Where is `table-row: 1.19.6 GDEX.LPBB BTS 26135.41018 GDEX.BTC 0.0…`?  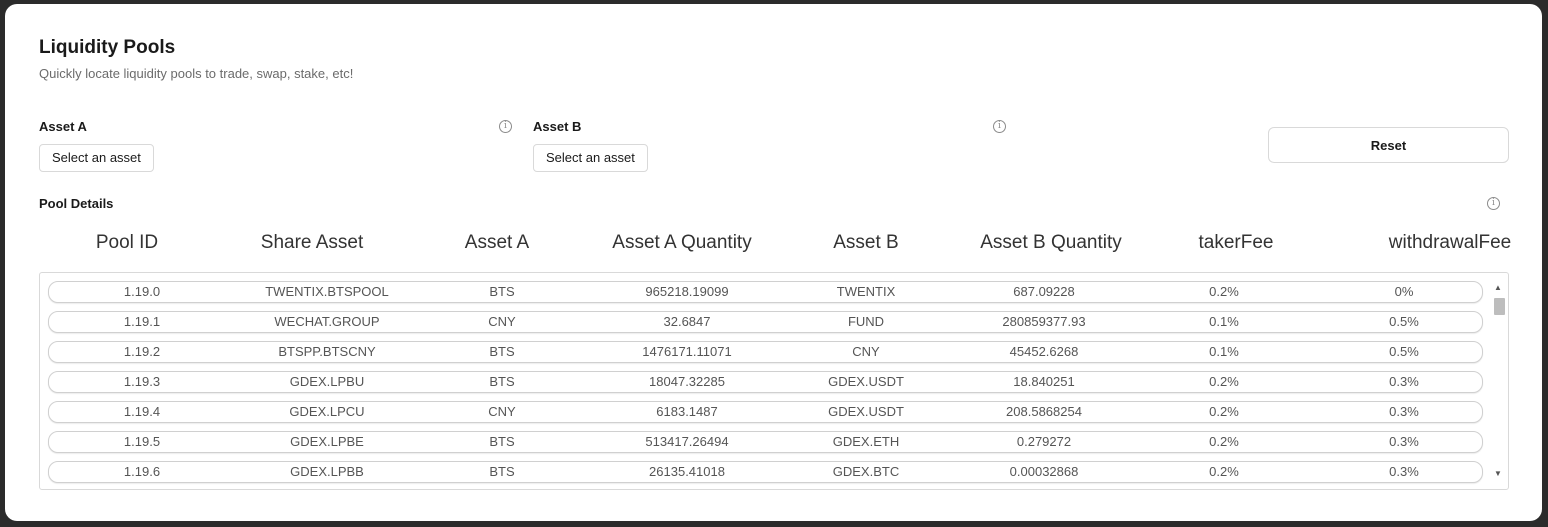
table-row: 1.19.6 GDEX.LPBB BTS 26135.41018 GDEX.BTC 0.0… is located at coordinates (765, 472).